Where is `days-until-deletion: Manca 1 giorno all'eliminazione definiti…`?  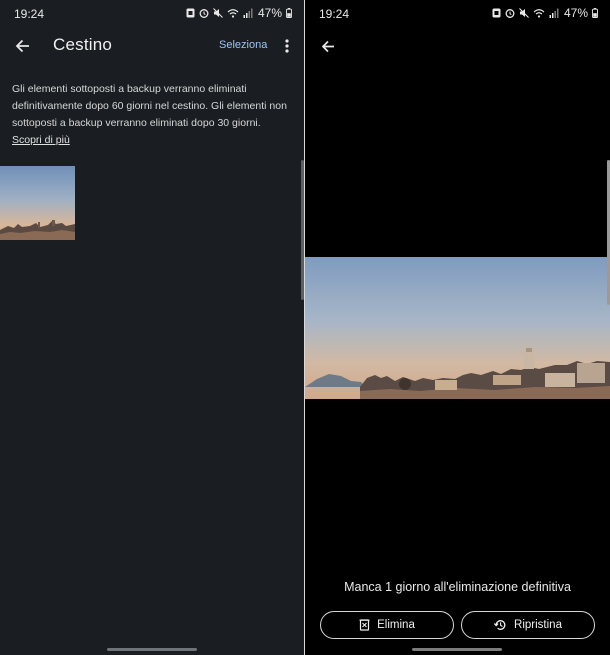
days-until-deletion: Manca 1 giorno all'eliminazione definiti… is located at coordinates (457, 587).